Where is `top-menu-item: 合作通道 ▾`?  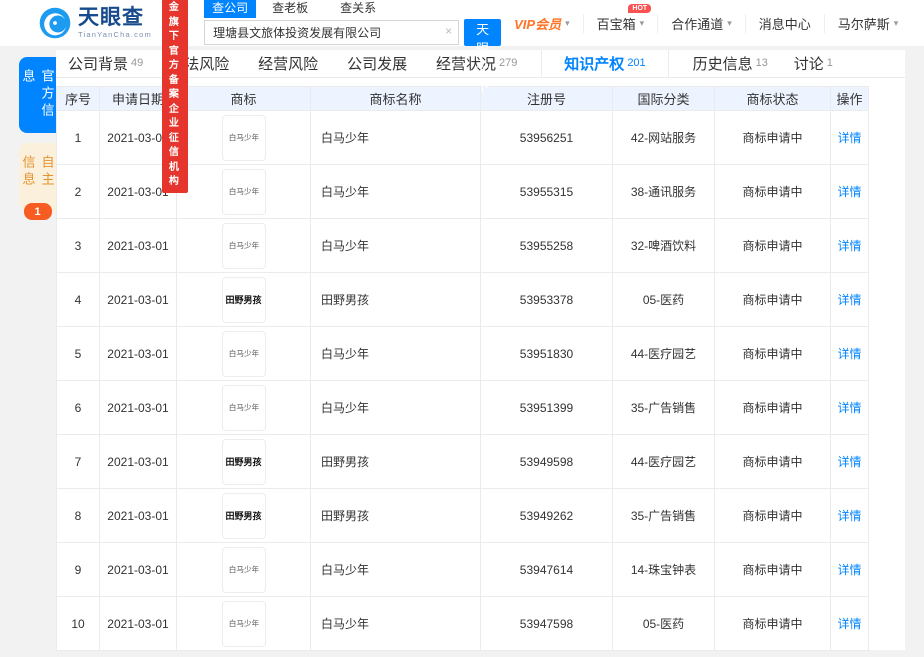
top-menu-item: 合作通道 ▾ is located at coordinates (701, 23).